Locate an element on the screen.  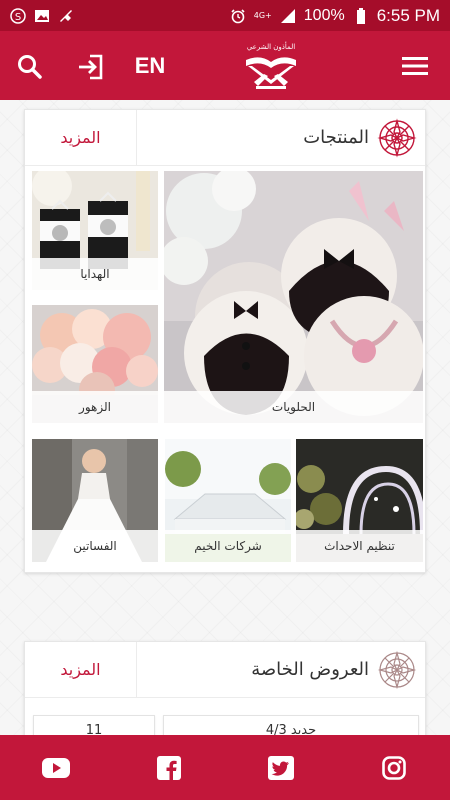
tile-caption: تنظيم الاحداث is located at coordinates (359, 546).